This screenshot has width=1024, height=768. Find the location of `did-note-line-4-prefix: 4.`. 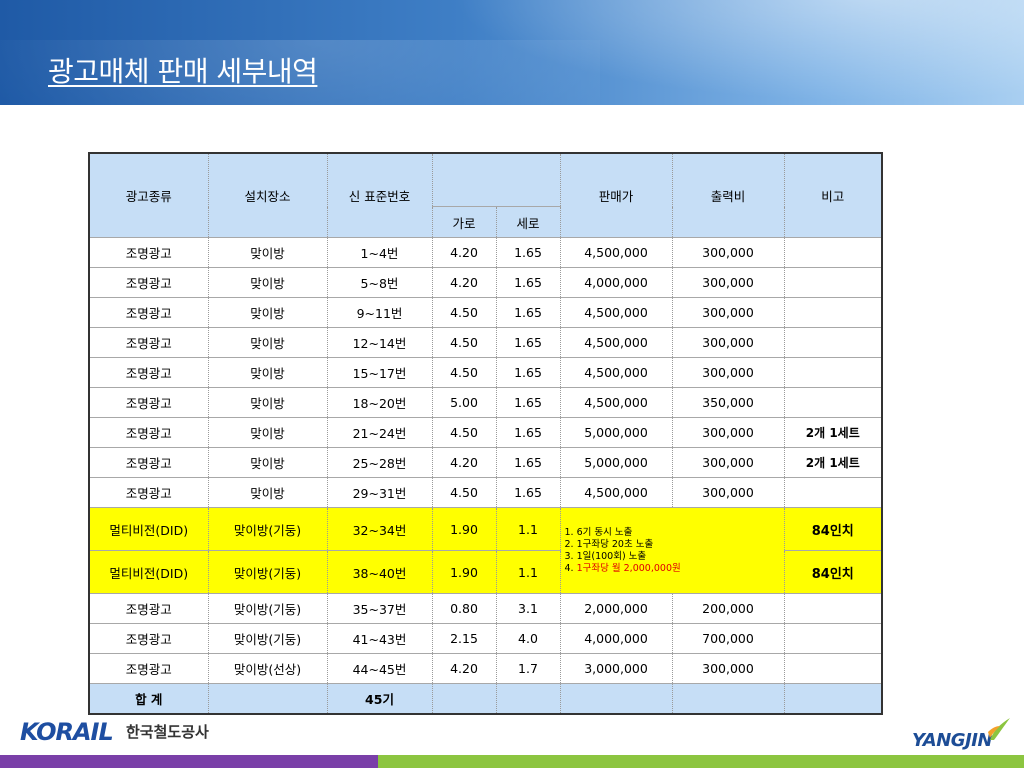

did-note-line-4-prefix: 4. is located at coordinates (570, 568).